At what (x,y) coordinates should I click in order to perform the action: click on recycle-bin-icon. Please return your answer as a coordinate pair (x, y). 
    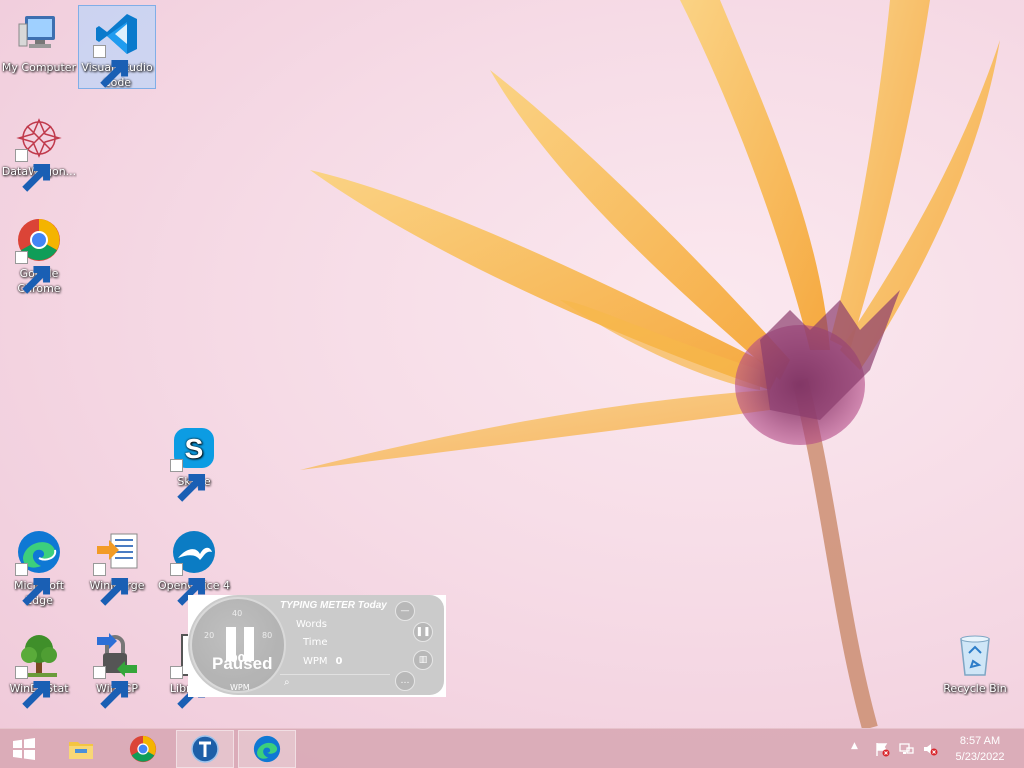
    Looking at the image, I should click on (975, 655).